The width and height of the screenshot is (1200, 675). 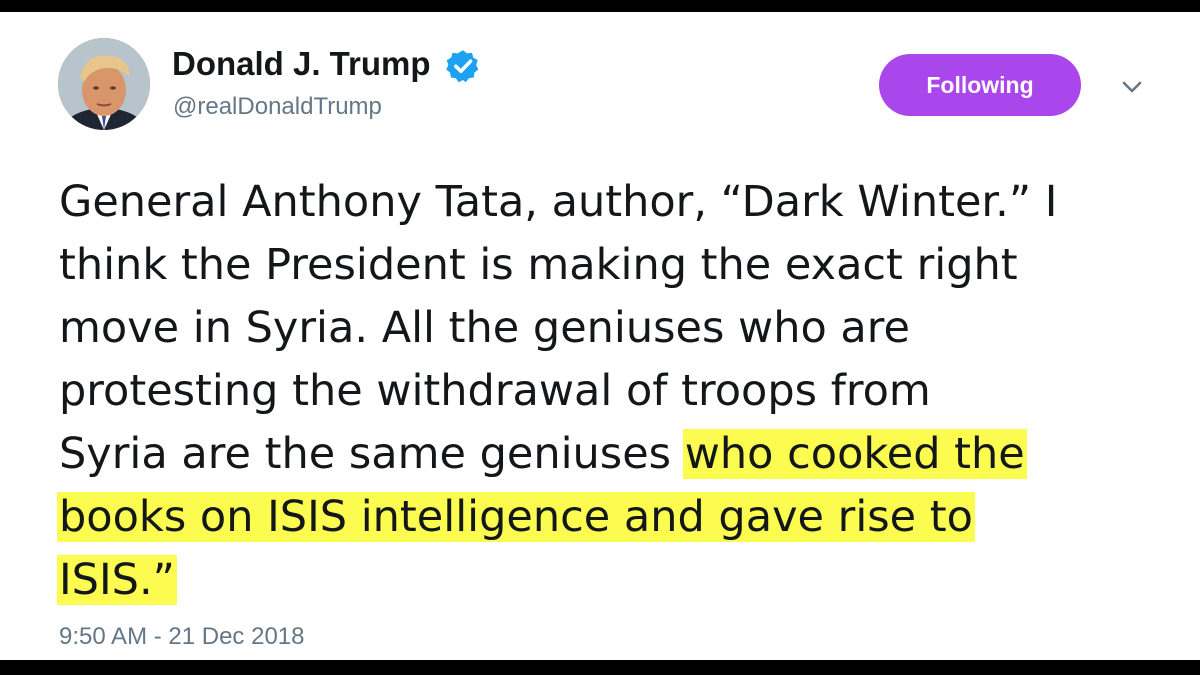 What do you see at coordinates (613, 580) in the screenshot?
I see `tweet-line: ISIS.”` at bounding box center [613, 580].